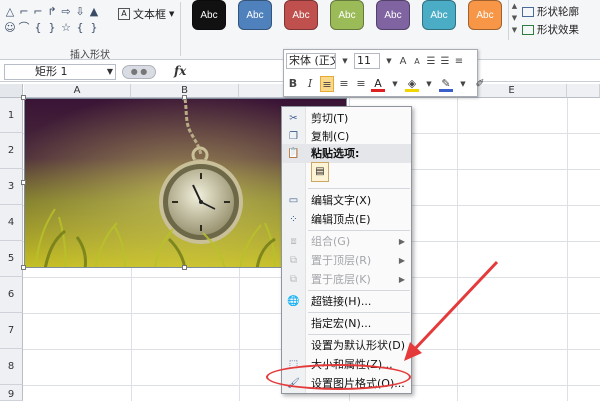  Describe the element at coordinates (378, 84) in the screenshot. I see `font-color-button: A` at that location.